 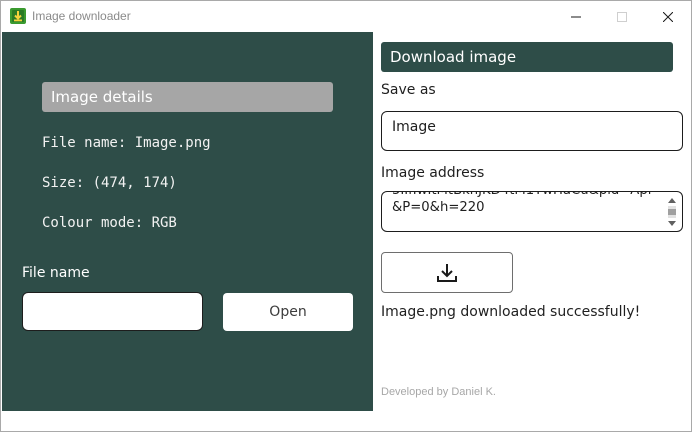 I want to click on scroll-up-button, so click(x=672, y=200).